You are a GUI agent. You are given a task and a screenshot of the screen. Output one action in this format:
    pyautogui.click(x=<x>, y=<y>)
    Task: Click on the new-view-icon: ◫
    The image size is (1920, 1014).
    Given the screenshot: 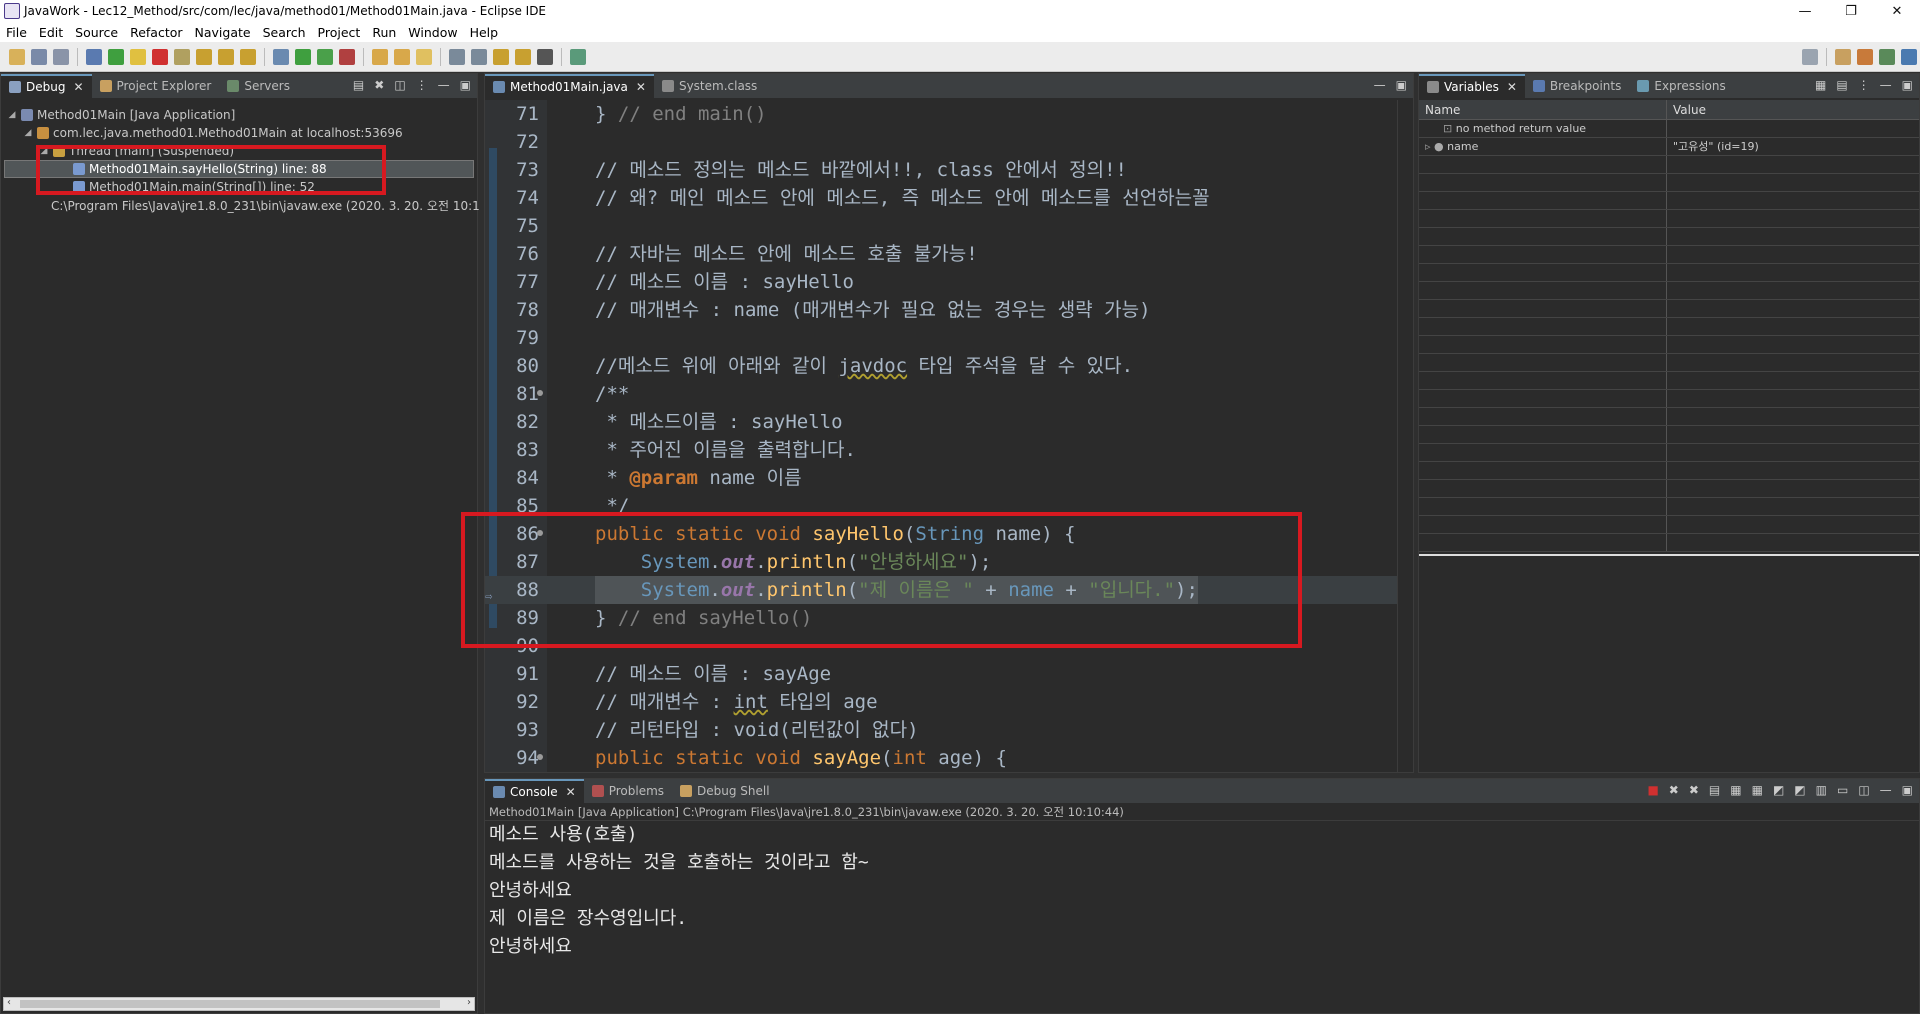 What is the action you would take?
    pyautogui.click(x=399, y=85)
    